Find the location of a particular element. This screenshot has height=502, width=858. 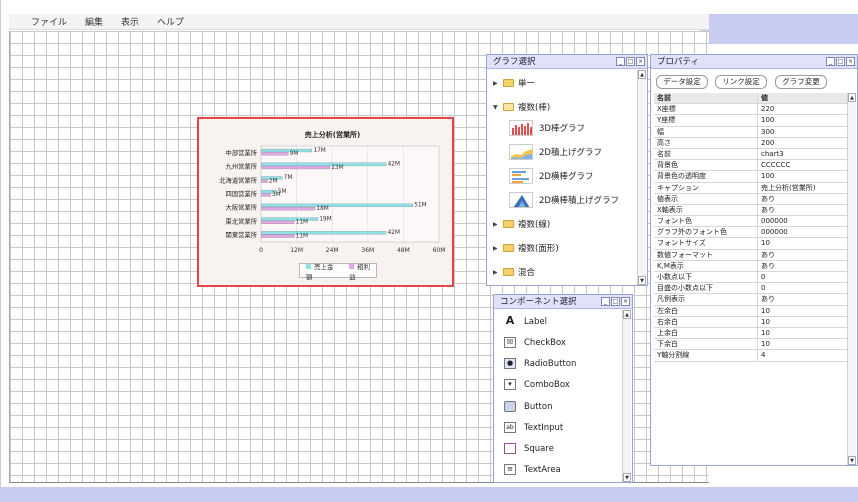

tree-folder-multi-line: ▶ 複数(線) is located at coordinates (521, 224).